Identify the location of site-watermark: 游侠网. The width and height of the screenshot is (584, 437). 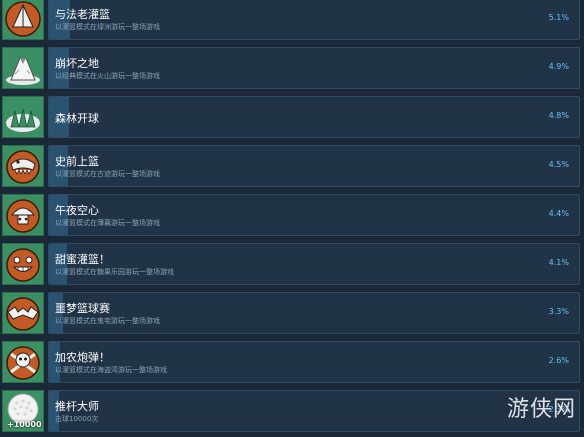
(541, 409).